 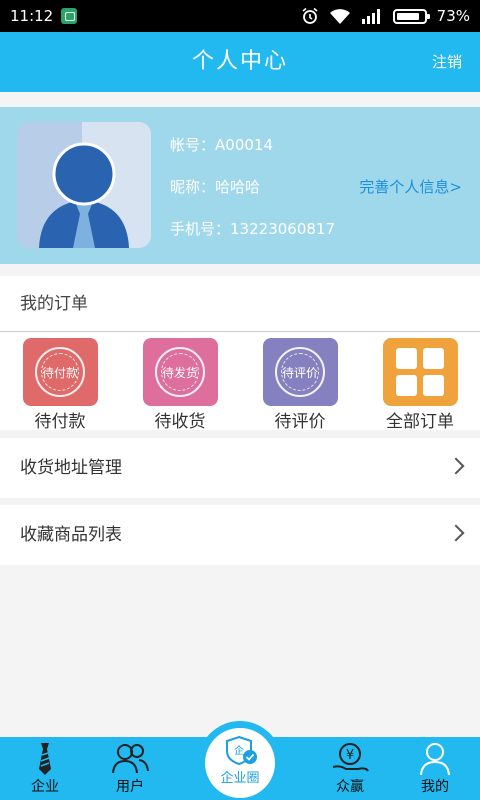 I want to click on phone-value: 13223060817, so click(x=282, y=229).